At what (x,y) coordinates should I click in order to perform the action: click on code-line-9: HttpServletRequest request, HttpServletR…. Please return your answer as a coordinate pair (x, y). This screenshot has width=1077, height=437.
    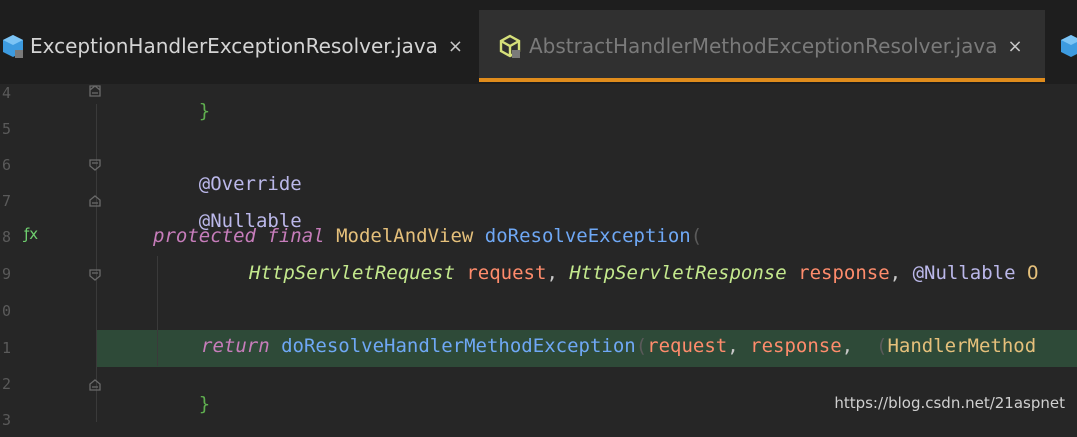
    Looking at the image, I should click on (643, 273).